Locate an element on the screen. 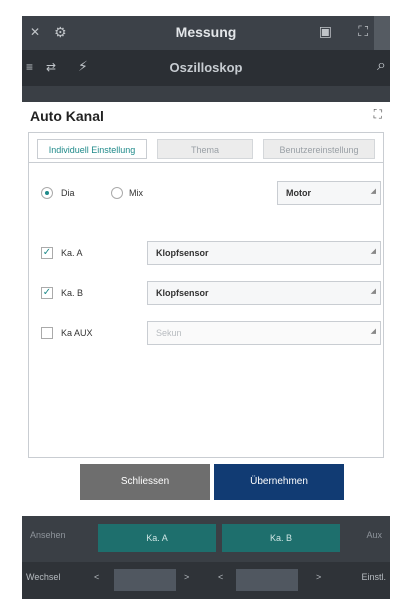 The width and height of the screenshot is (404, 599). channel-bar: Ansehen Ka. A Ka. B Aux is located at coordinates (206, 539).